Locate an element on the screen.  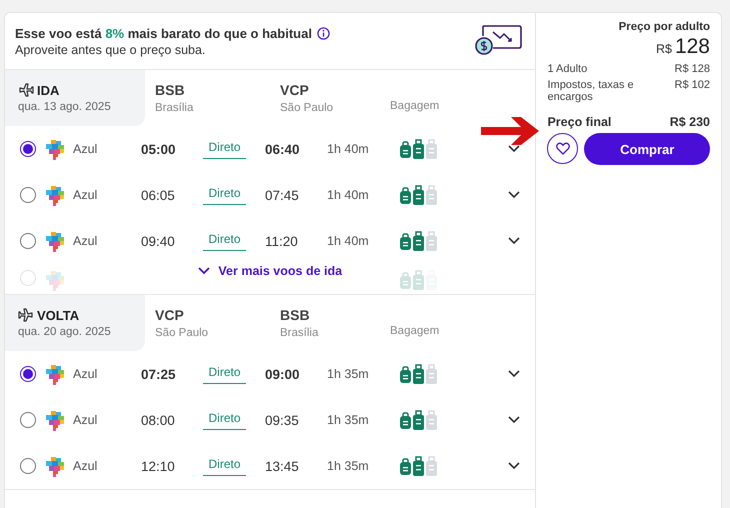
departure-time: 07:25 is located at coordinates (159, 374).